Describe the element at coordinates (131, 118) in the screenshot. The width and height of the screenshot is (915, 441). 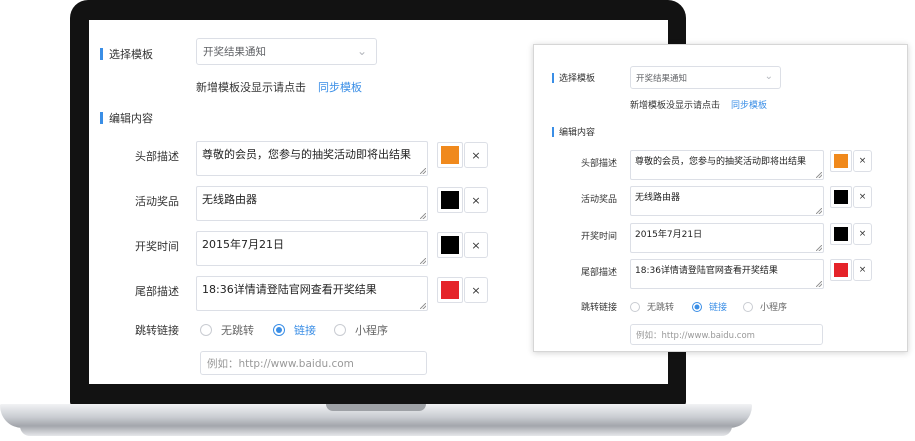
I see `section-title-text: 编辑内容` at that location.